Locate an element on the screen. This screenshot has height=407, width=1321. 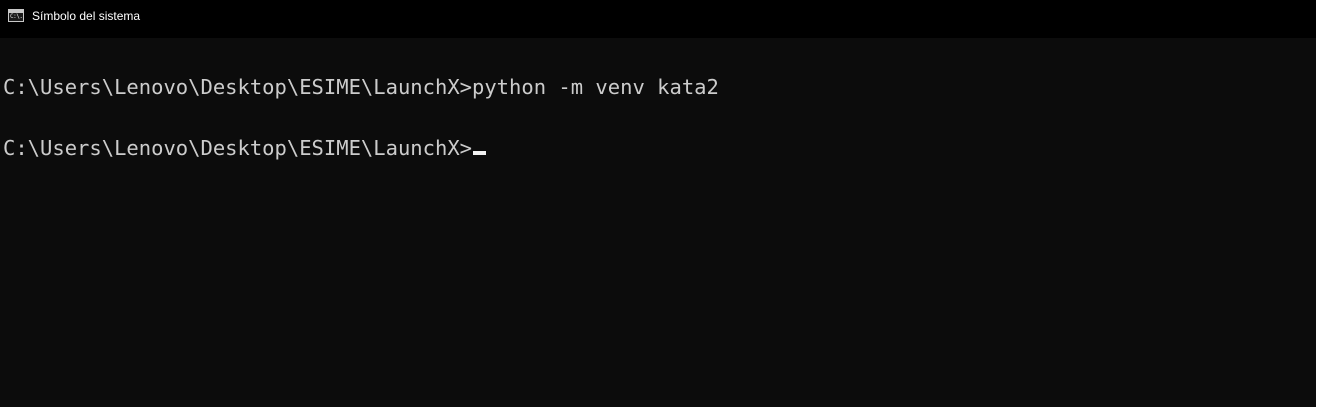
console-line: C:\Users\Lenovo\Desktop\ESIME\LaunchX> is located at coordinates (244, 148).